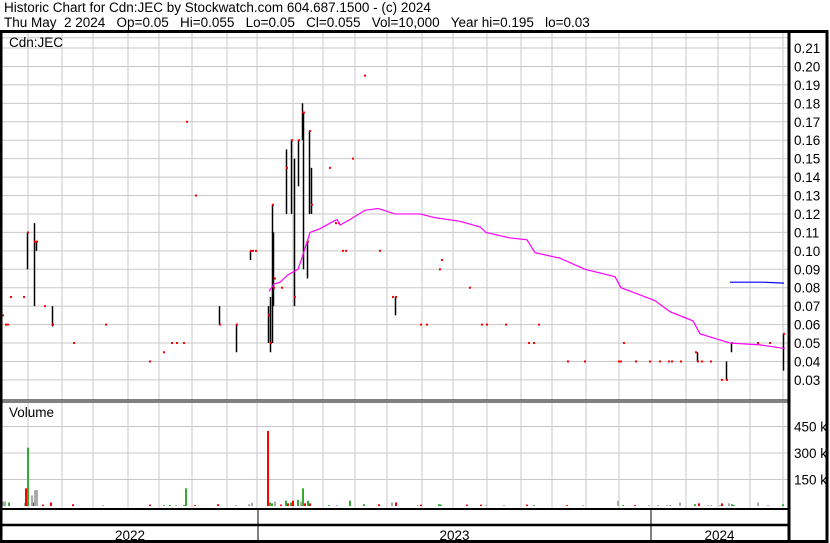 The height and width of the screenshot is (543, 830). What do you see at coordinates (807, 251) in the screenshot?
I see `price-tick-label: 0.10` at bounding box center [807, 251].